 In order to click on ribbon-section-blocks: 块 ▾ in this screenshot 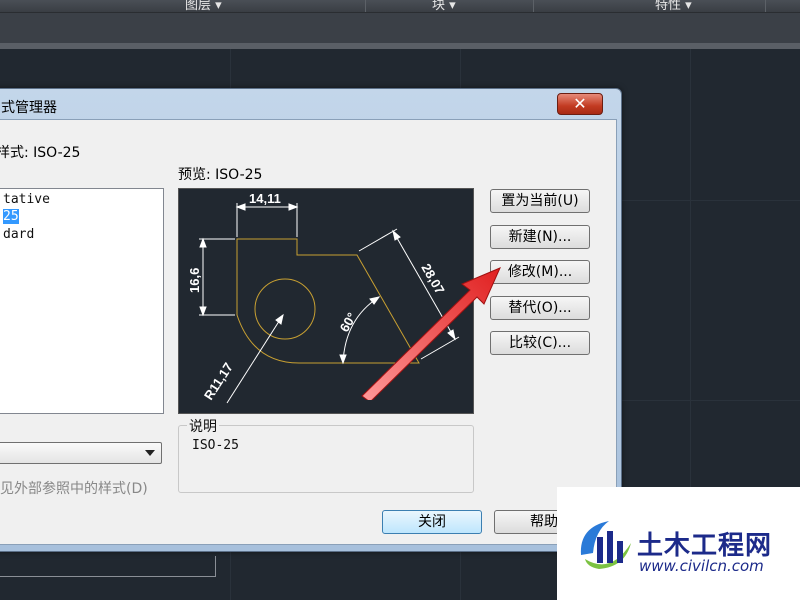, I will do `click(444, 6)`.